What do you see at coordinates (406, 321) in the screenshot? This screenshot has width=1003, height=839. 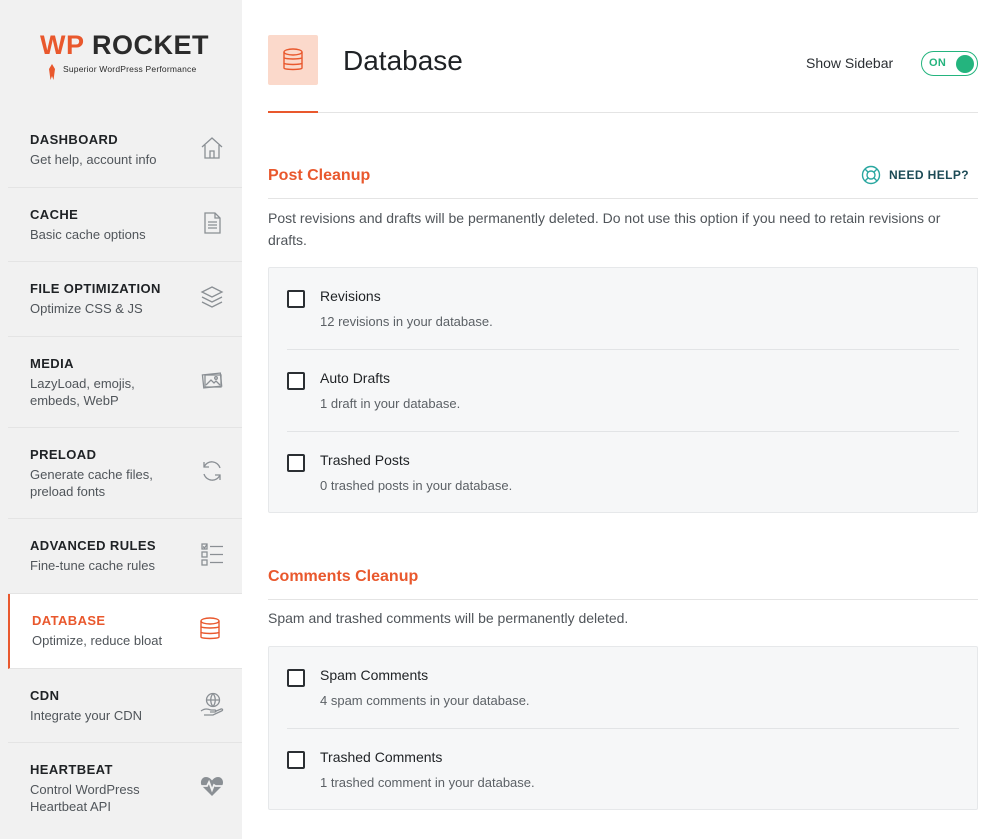 I see `option-count: 12 revisions in your database.` at bounding box center [406, 321].